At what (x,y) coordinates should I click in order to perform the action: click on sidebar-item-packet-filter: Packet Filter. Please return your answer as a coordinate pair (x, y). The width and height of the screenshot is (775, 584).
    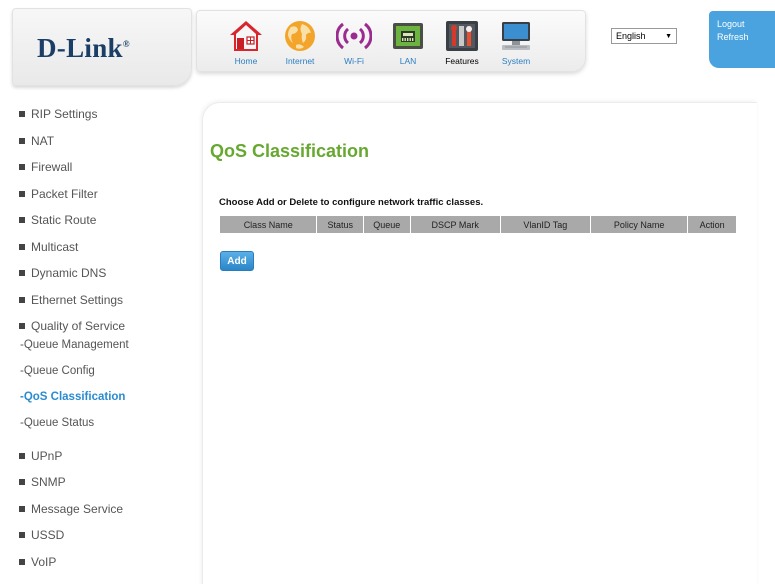
    Looking at the image, I should click on (100, 199).